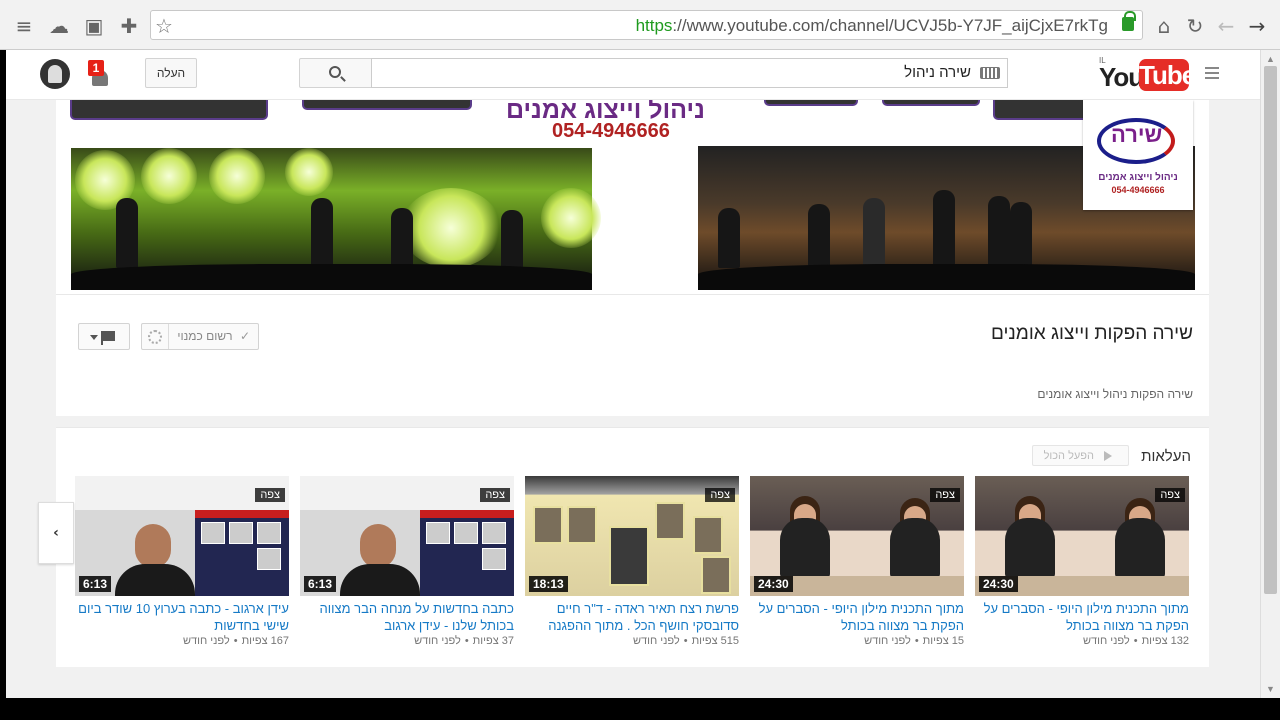  I want to click on video-thumbnail: צפה 18:13, so click(632, 536).